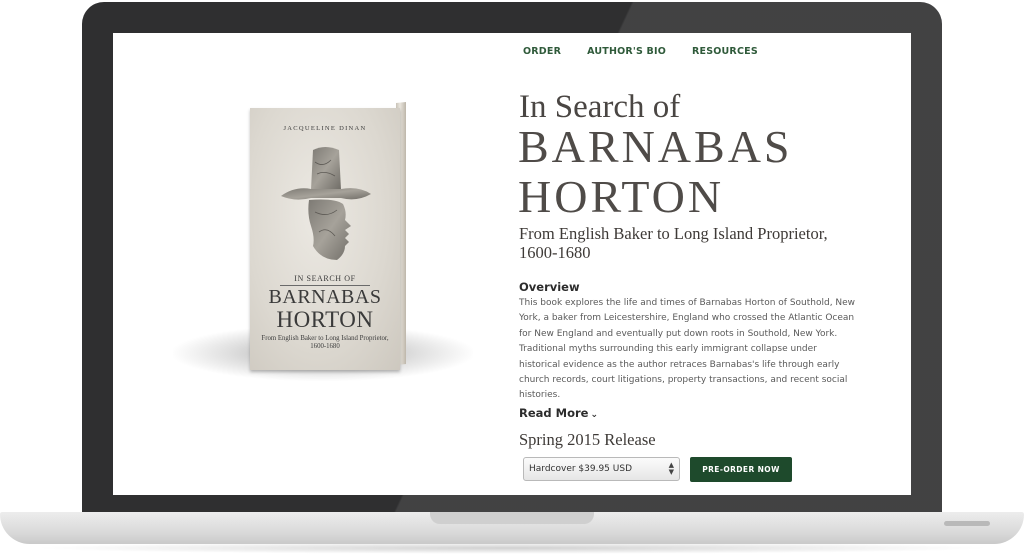  What do you see at coordinates (325, 346) in the screenshot?
I see `book-cover-years: 1600-1680` at bounding box center [325, 346].